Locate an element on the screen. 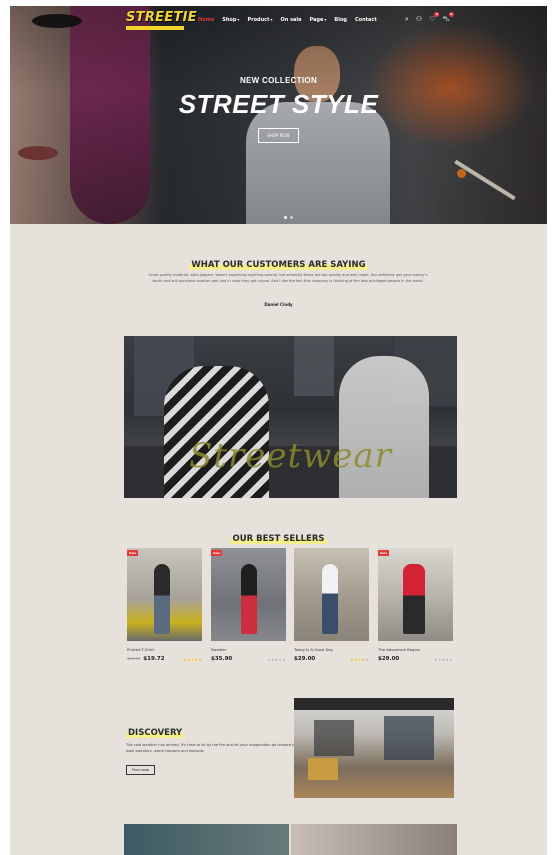 This screenshot has height=855, width=558. testimonial-author: Daniel Cindy is located at coordinates (278, 304).